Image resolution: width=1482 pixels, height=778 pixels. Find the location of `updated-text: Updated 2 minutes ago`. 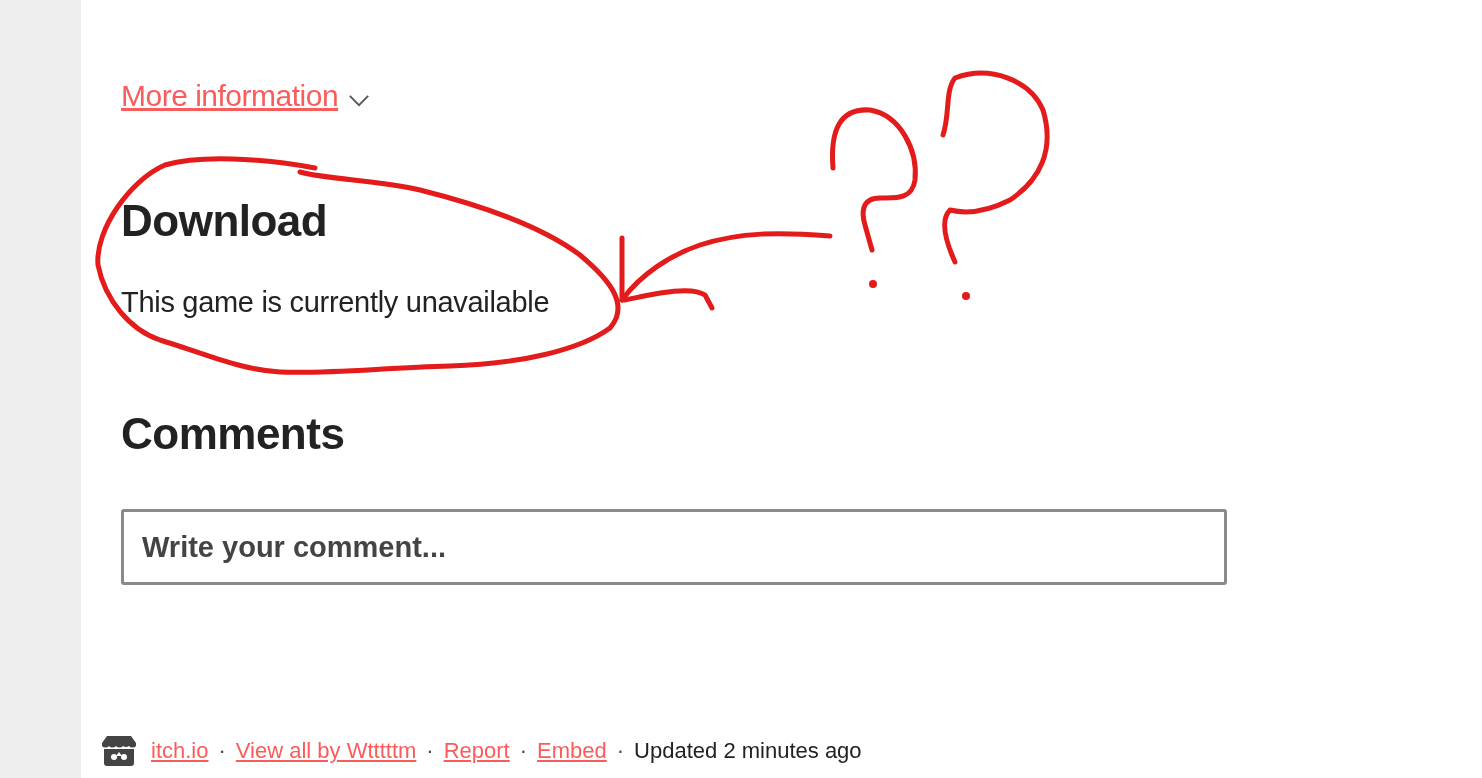

updated-text: Updated 2 minutes ago is located at coordinates (748, 751).